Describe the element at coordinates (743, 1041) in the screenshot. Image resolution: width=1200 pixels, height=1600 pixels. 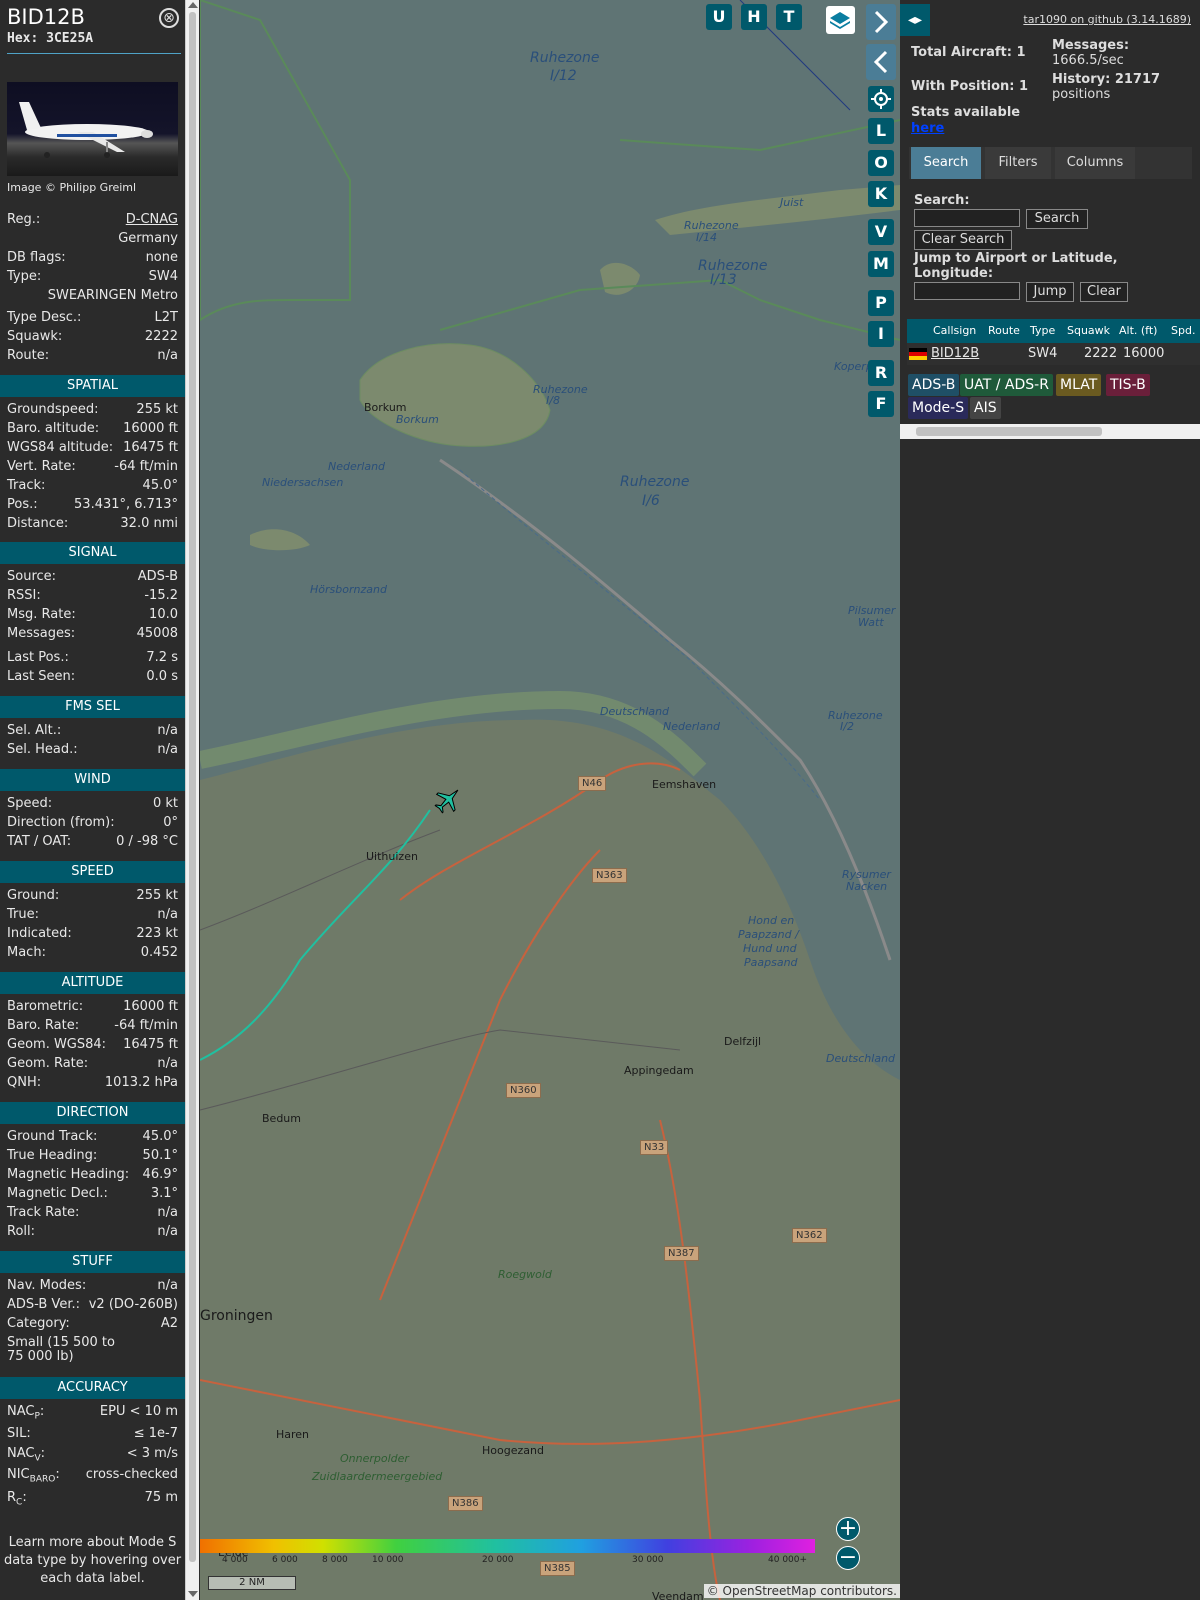
I see `map-place-label: Delfzijl` at that location.